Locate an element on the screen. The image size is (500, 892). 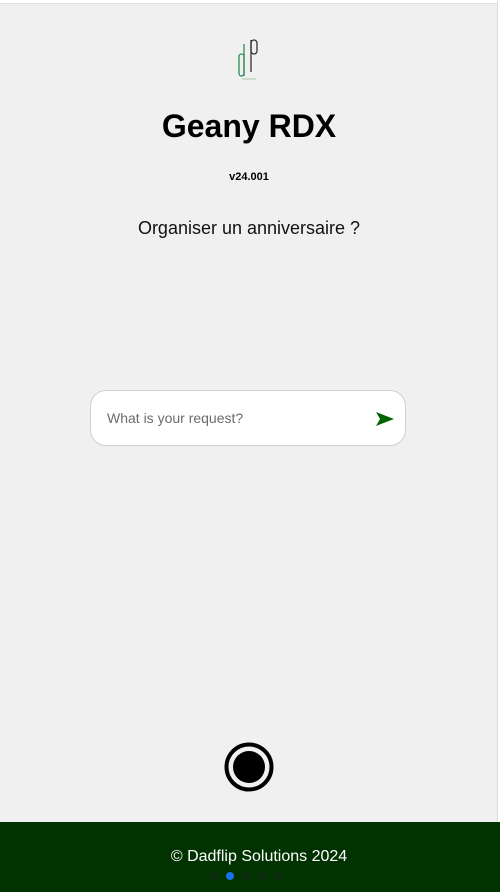
footer: © Dadflip Solutions 2024 is located at coordinates (250, 857).